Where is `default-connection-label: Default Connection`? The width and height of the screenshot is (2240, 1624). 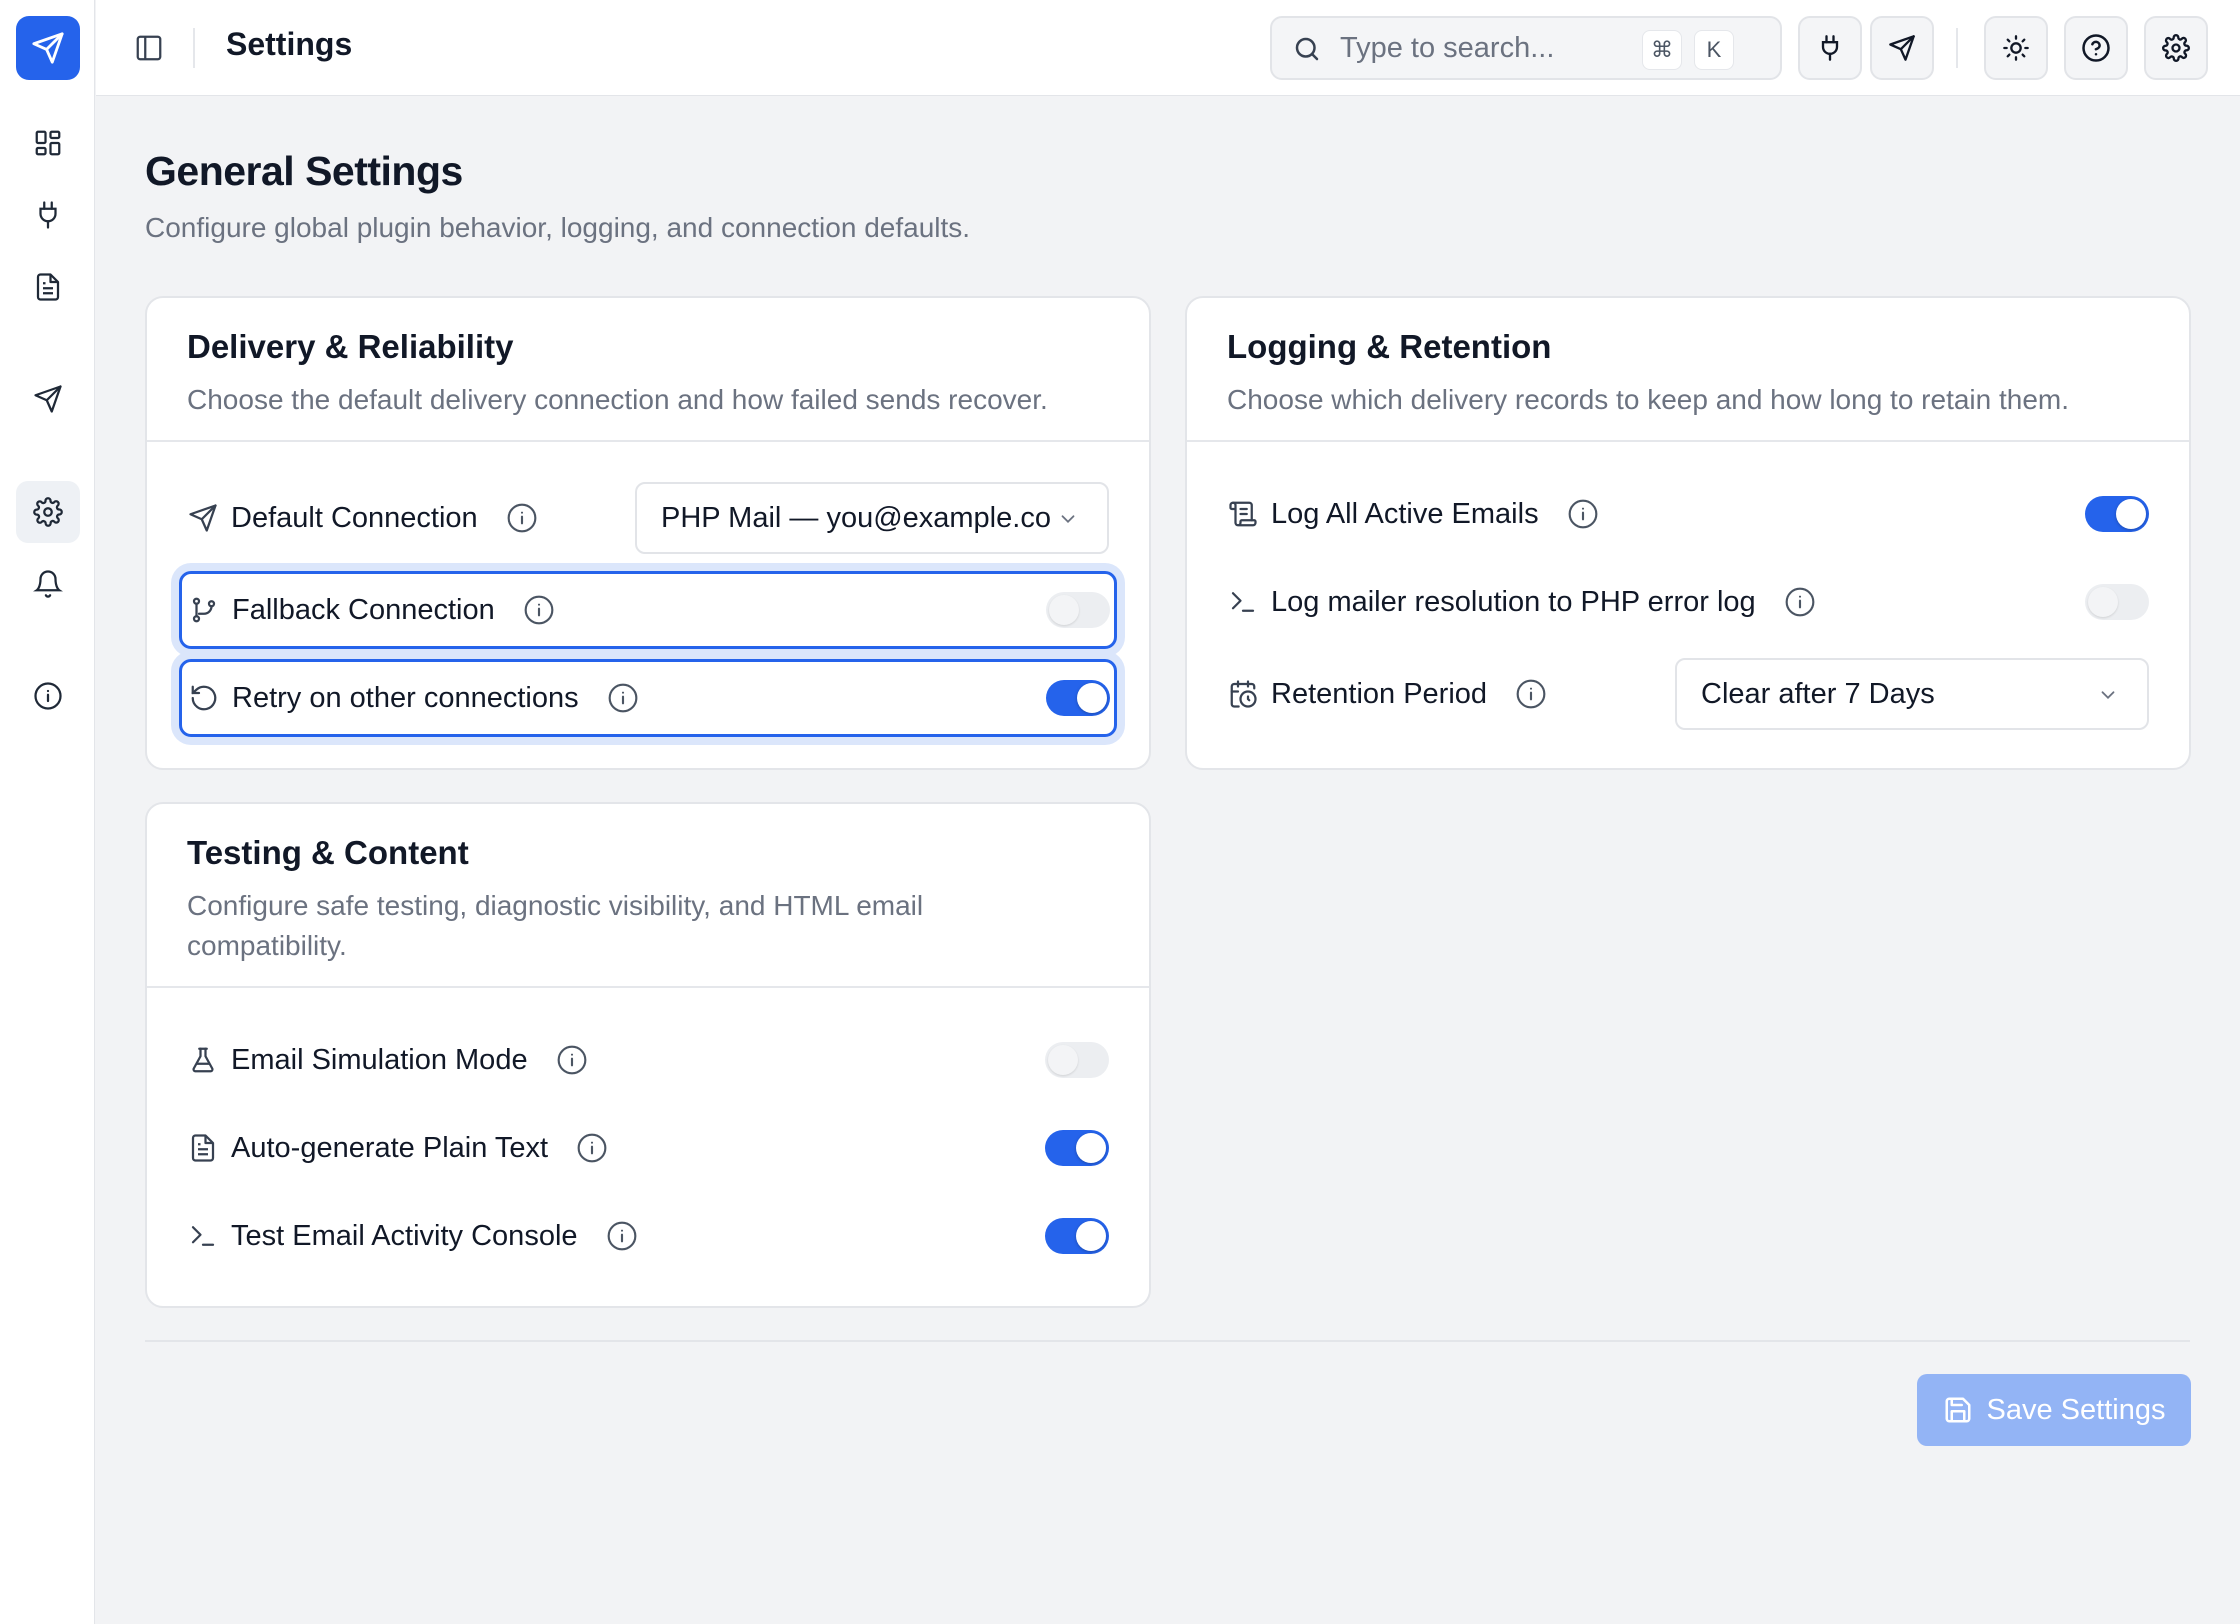
default-connection-label: Default Connection is located at coordinates (354, 517).